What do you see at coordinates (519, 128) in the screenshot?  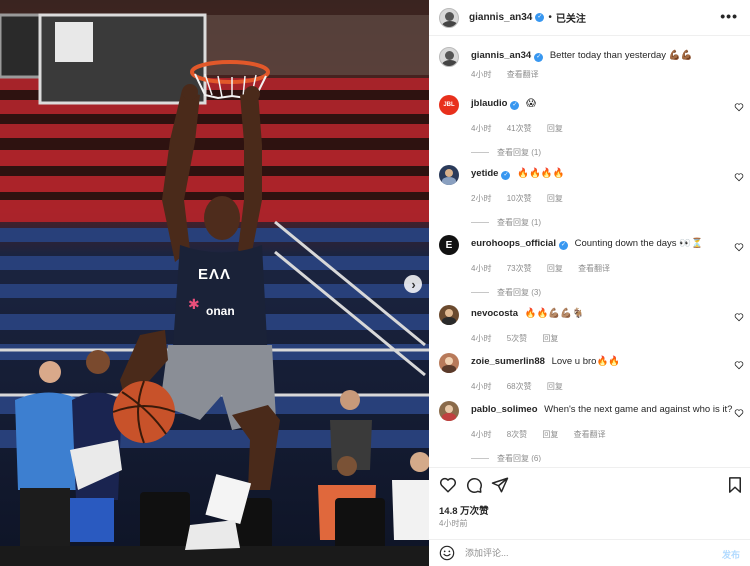 I see `comment-likes: 41次赞` at bounding box center [519, 128].